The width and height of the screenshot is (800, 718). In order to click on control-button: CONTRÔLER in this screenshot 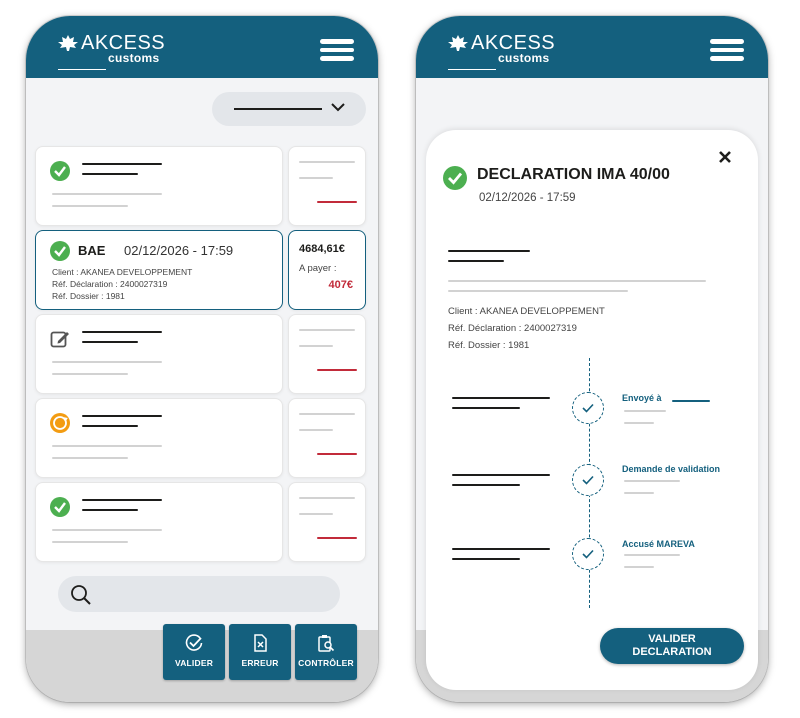, I will do `click(326, 652)`.